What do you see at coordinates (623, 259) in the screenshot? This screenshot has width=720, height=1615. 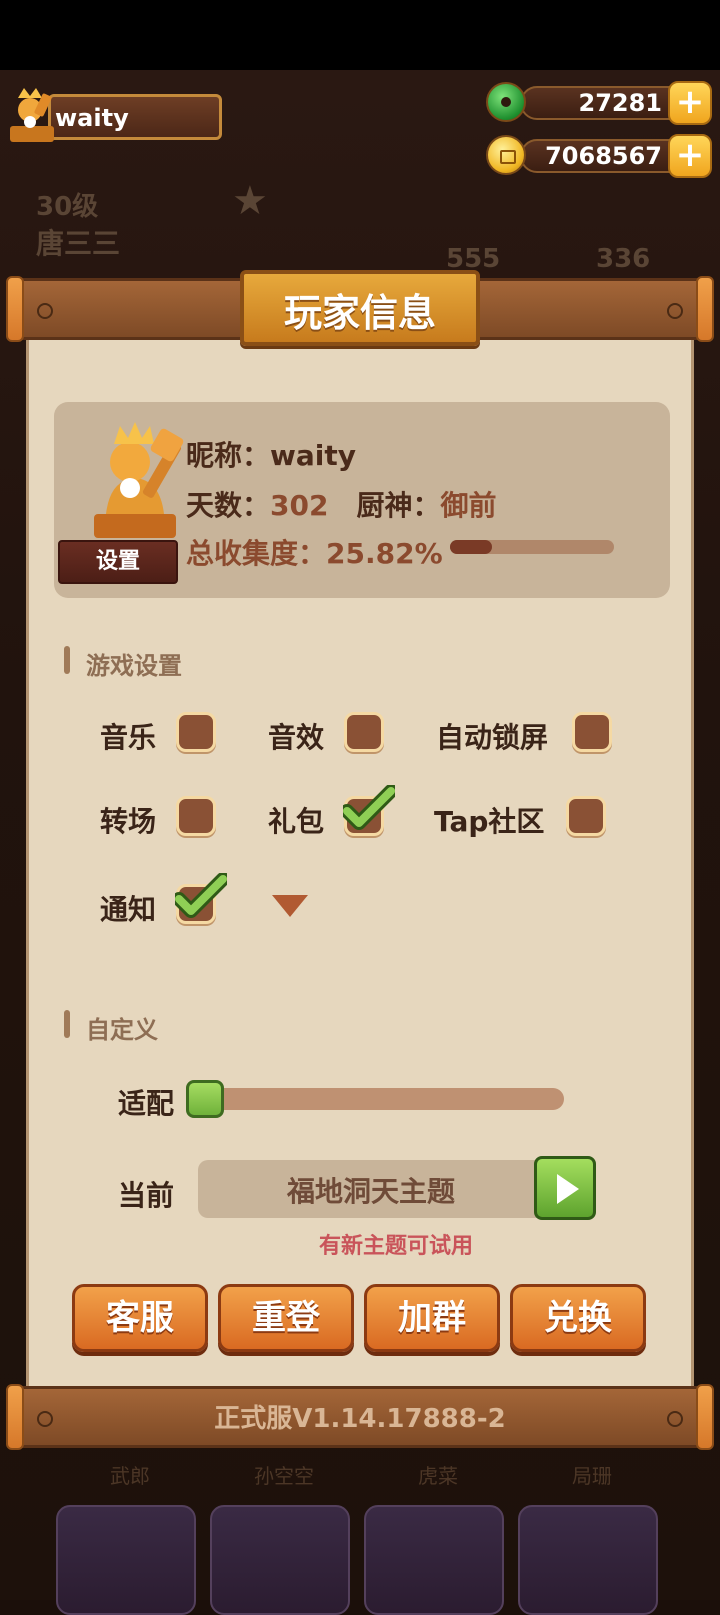 I see `stat-b: 336` at bounding box center [623, 259].